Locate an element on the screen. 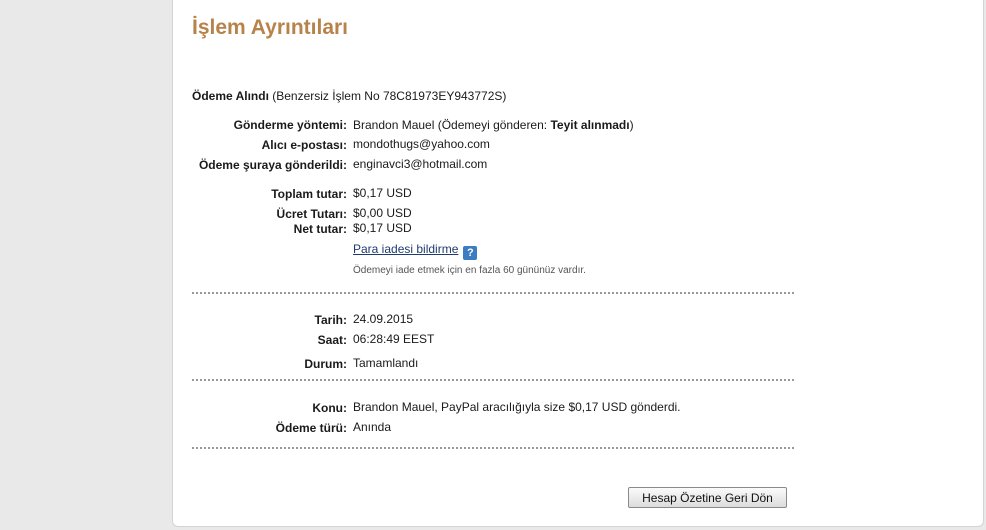  fee-amount-label: Ücret Tutarı: is located at coordinates (311, 214).